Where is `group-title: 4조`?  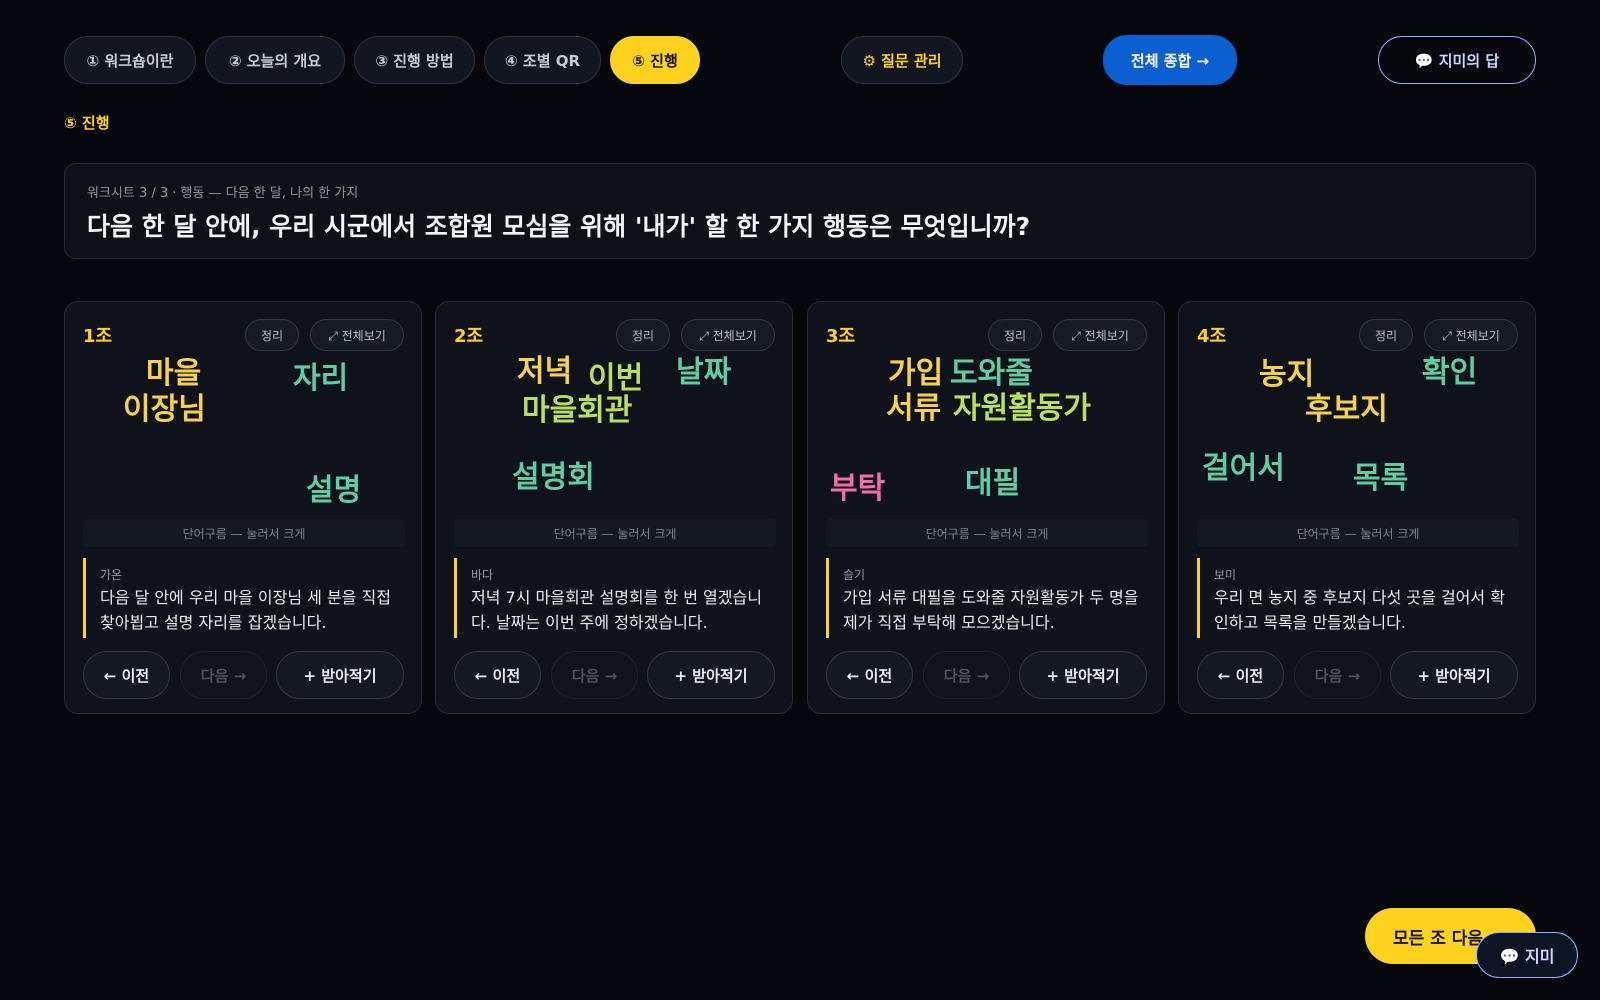 group-title: 4조 is located at coordinates (1212, 336).